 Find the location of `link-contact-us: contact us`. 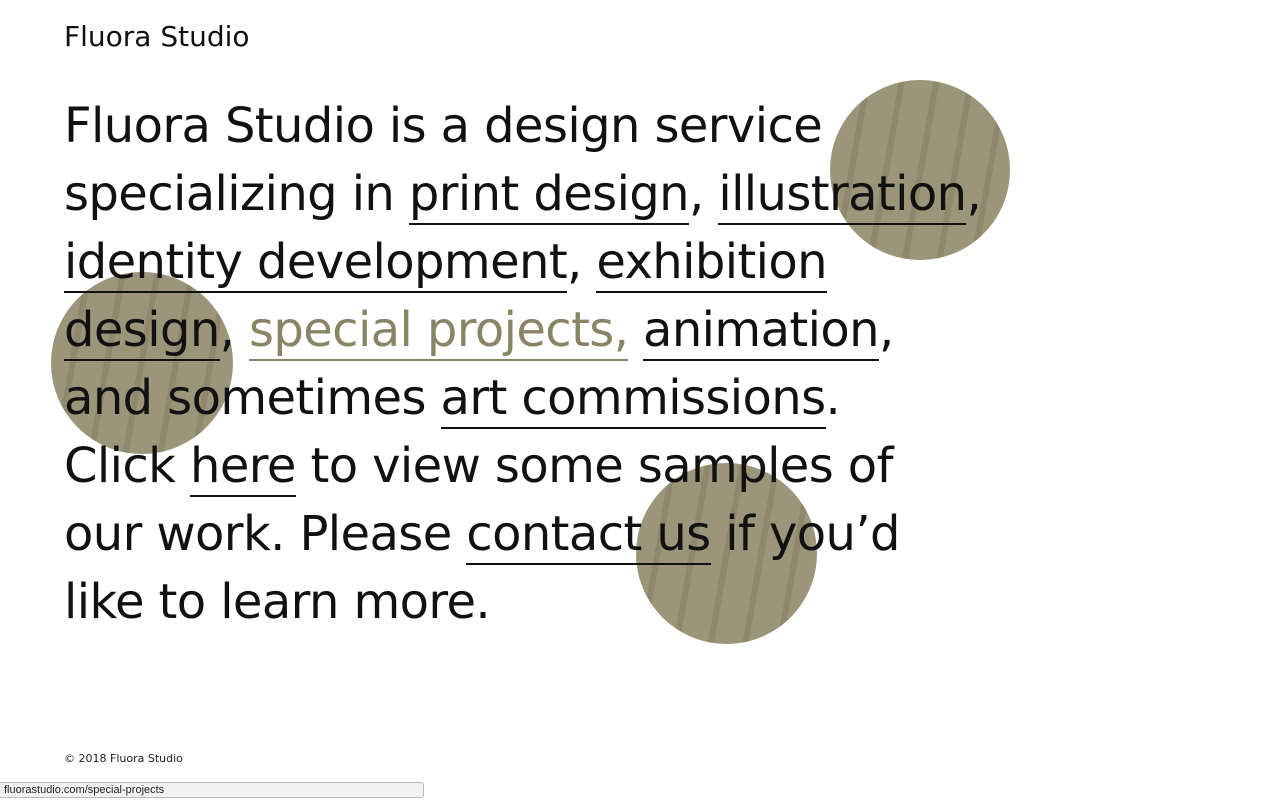

link-contact-us: contact us is located at coordinates (588, 535).